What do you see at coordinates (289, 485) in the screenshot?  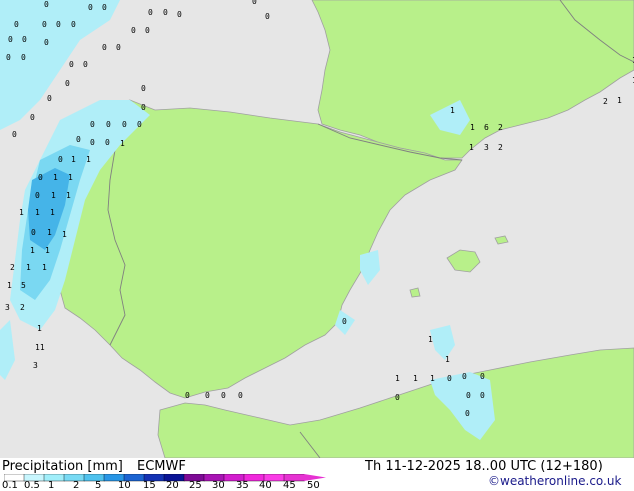 I see `legend-tick-label: 45` at bounding box center [289, 485].